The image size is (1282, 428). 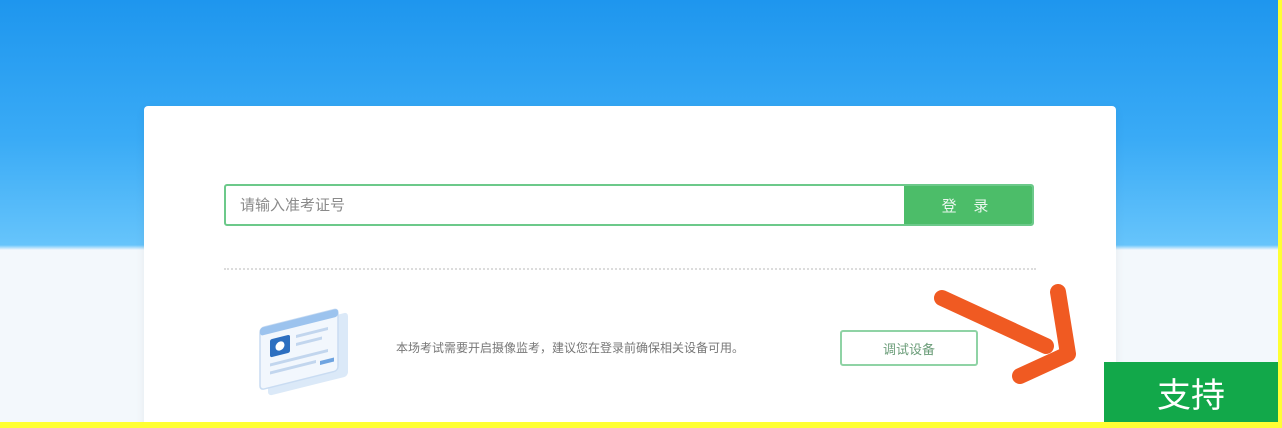 I want to click on admission-ticket-input, so click(x=565, y=205).